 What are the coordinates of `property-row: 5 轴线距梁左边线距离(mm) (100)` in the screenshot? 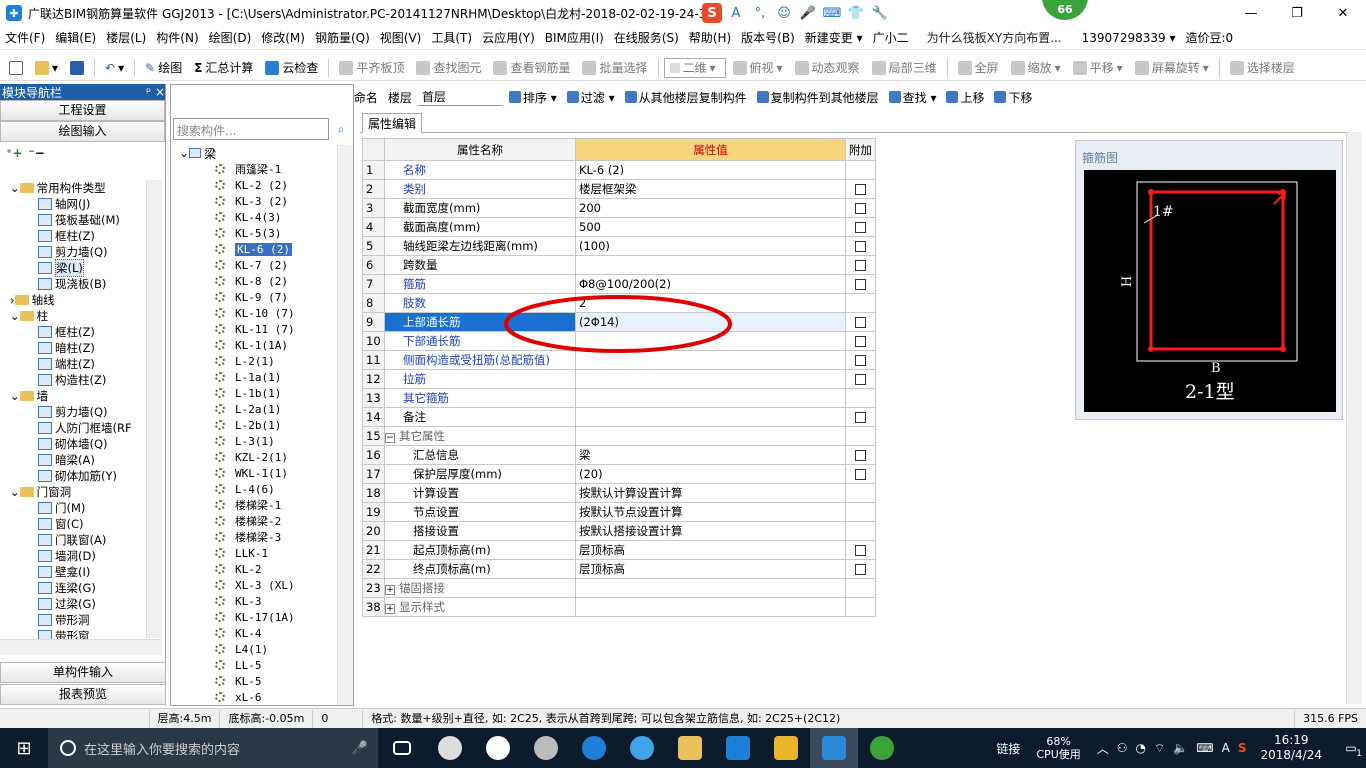 It's located at (619, 246).